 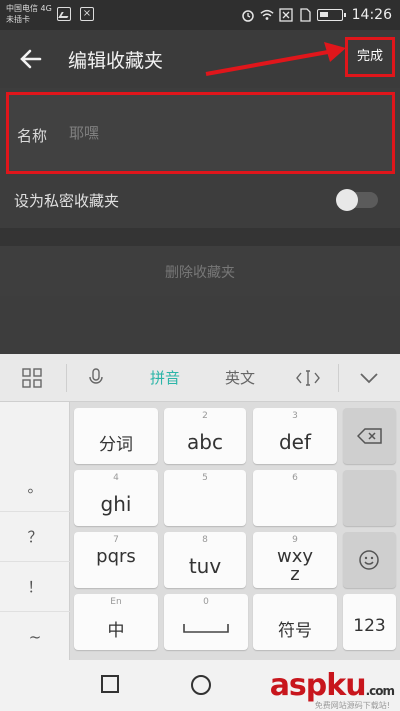 What do you see at coordinates (205, 498) in the screenshot?
I see `jkl-key: 5` at bounding box center [205, 498].